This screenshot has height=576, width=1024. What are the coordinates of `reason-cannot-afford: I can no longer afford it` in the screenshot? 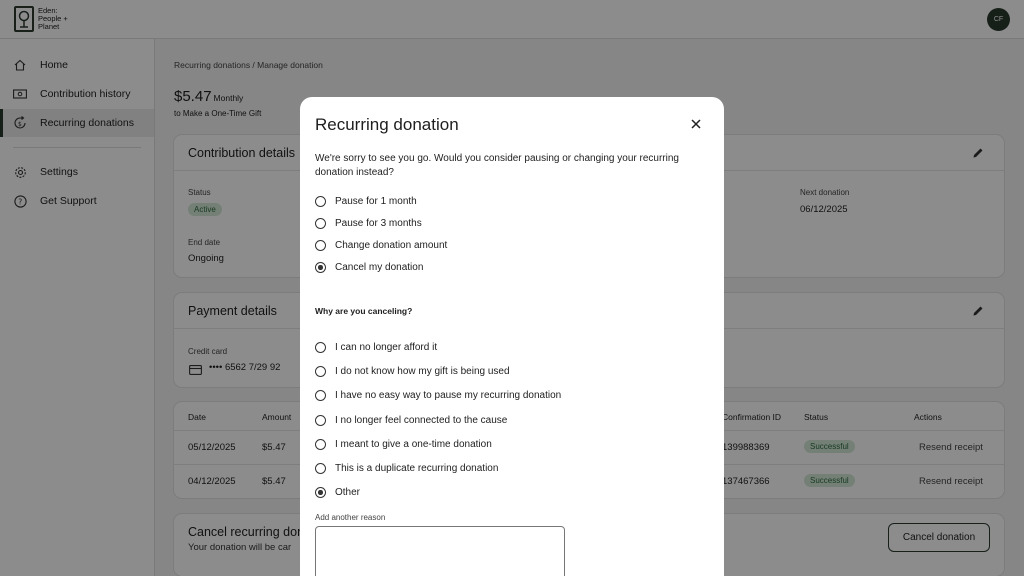 It's located at (376, 347).